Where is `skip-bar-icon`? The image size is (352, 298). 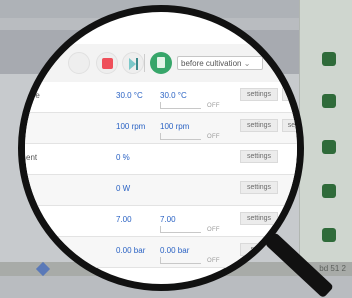 skip-bar-icon is located at coordinates (137, 64).